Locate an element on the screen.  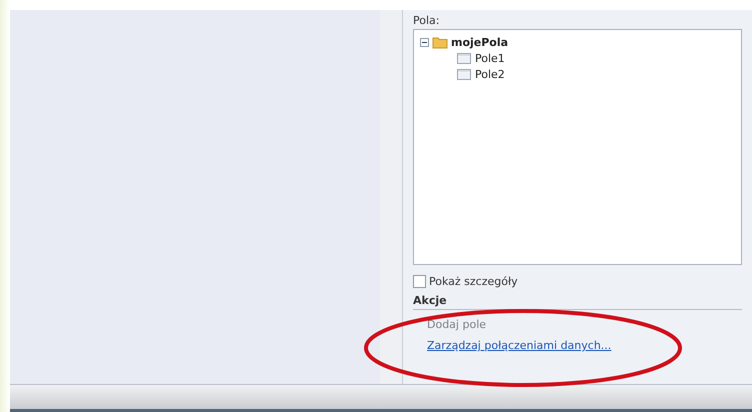
collapse-icon is located at coordinates (424, 42).